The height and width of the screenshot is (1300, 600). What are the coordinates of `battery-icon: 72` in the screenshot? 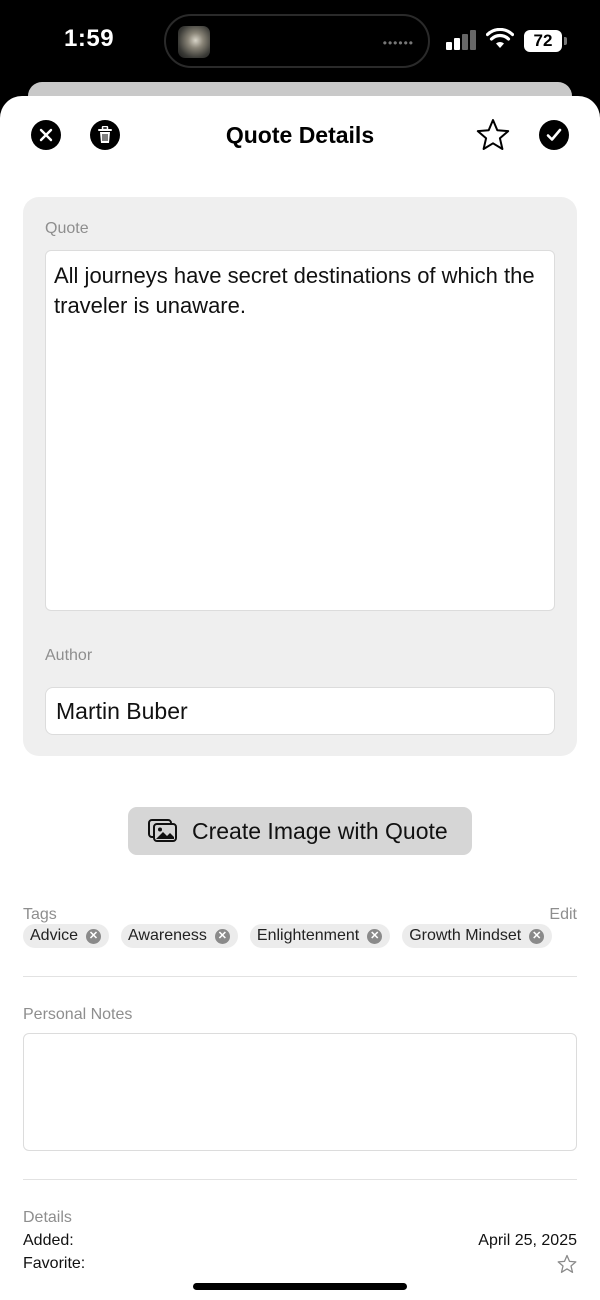 It's located at (543, 41).